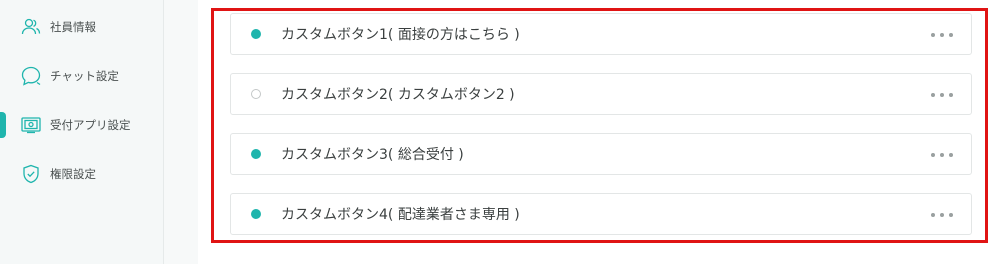 The height and width of the screenshot is (264, 1000). I want to click on sidebar-item-chat-settings: チャット設定, so click(81, 76).